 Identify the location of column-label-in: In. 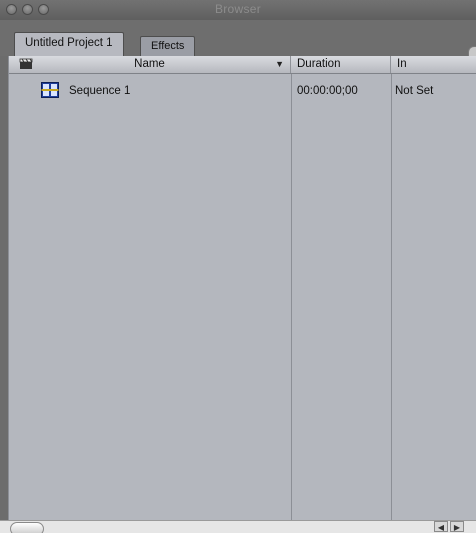
(402, 64).